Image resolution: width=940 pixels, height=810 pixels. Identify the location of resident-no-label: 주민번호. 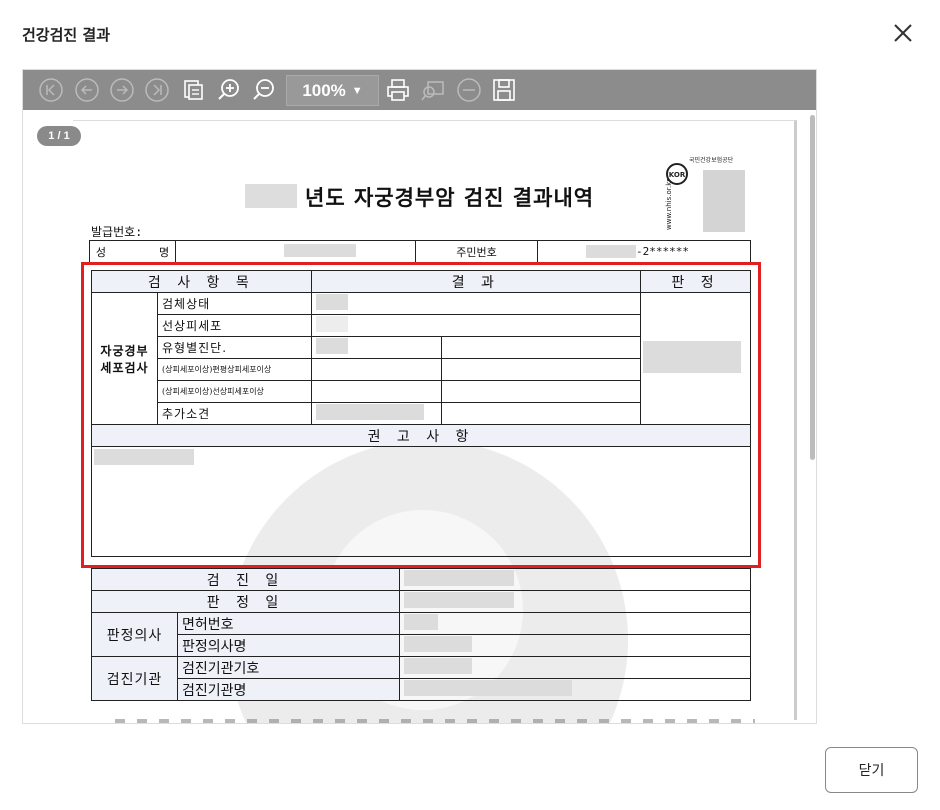
(476, 251).